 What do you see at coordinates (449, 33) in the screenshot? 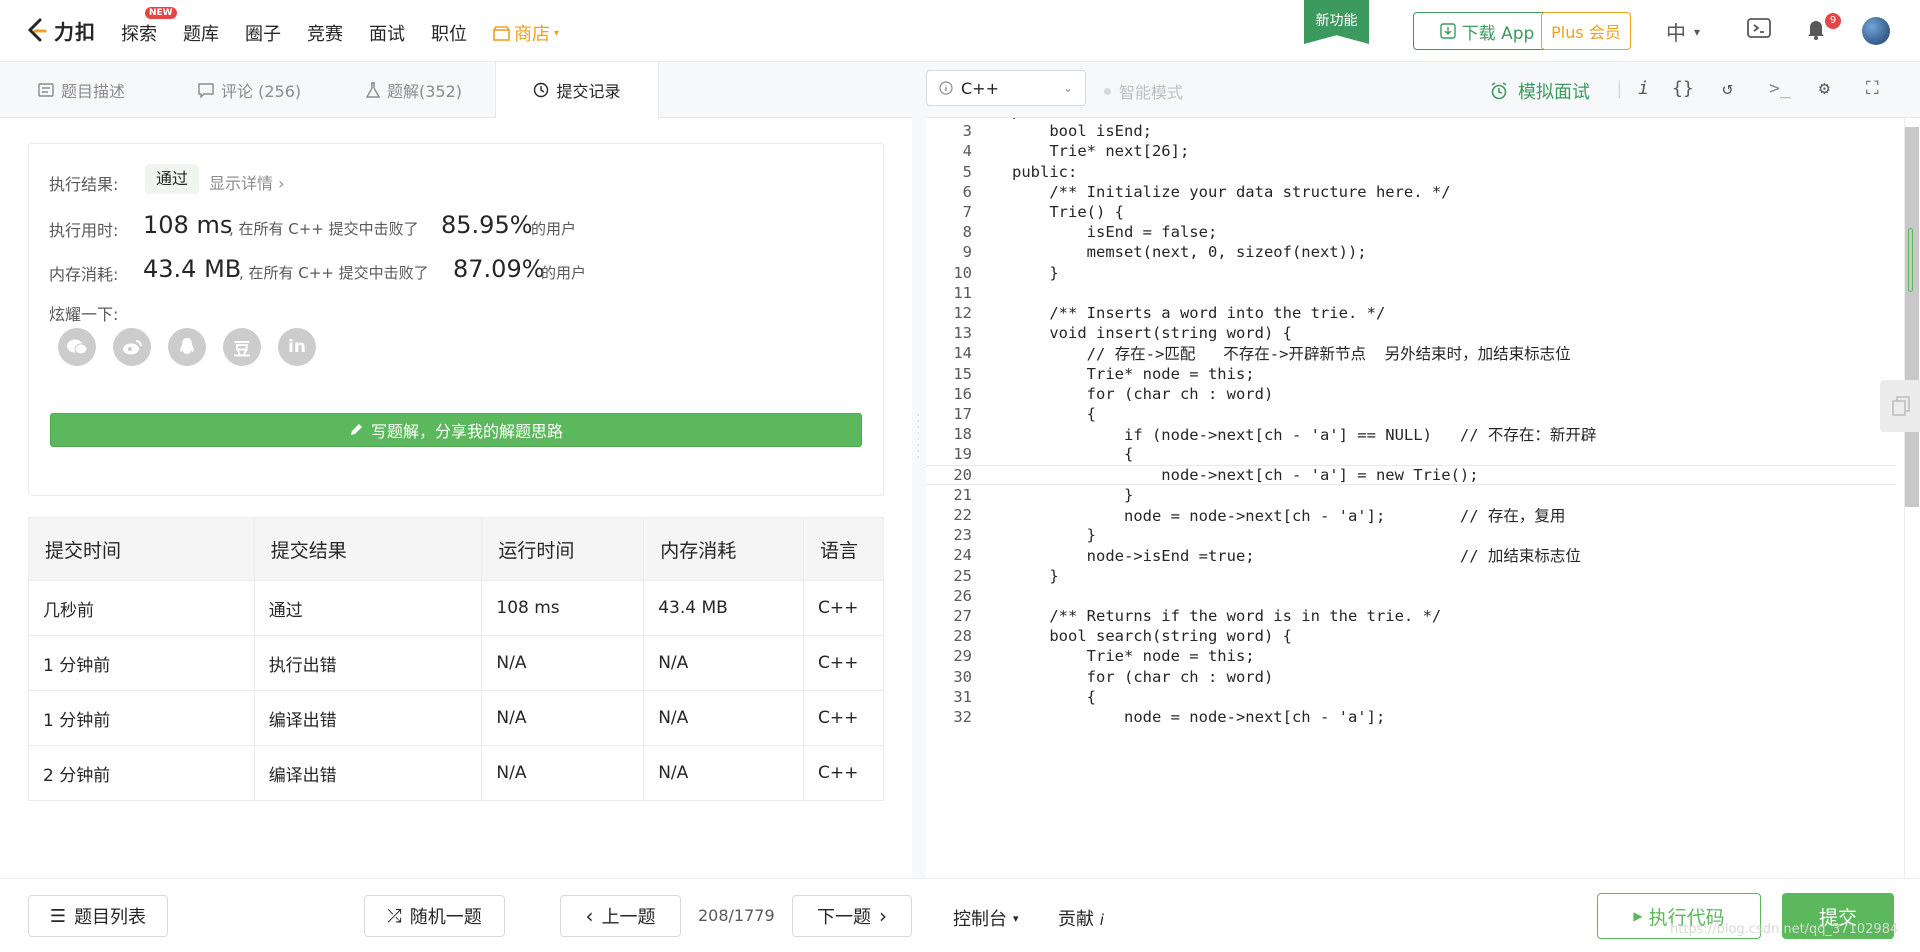
I see `nav-jobs: 职位` at bounding box center [449, 33].